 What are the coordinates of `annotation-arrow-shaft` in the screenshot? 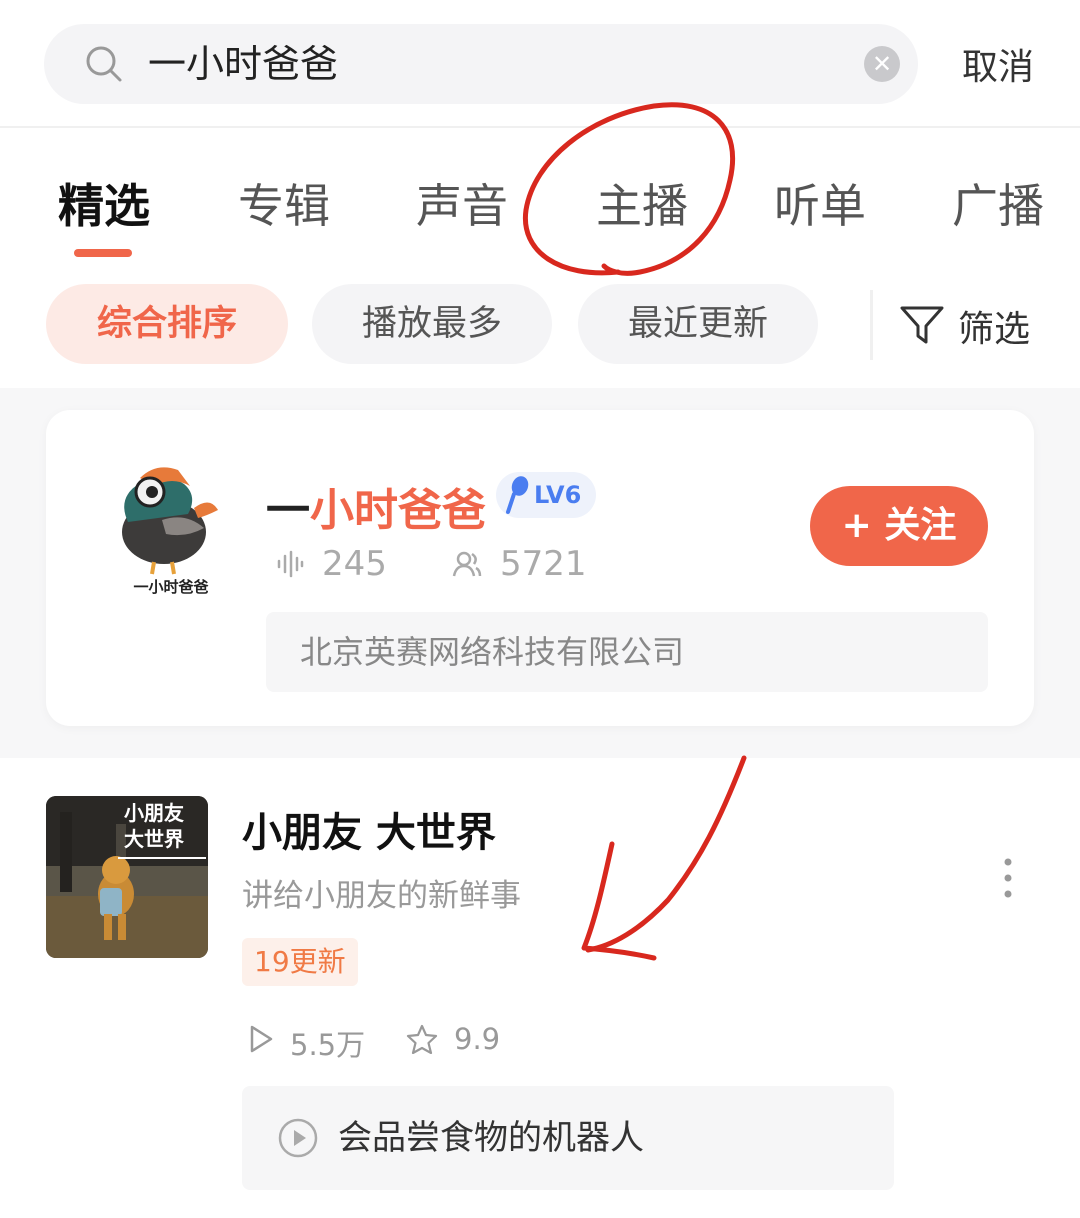 It's located at (666, 854).